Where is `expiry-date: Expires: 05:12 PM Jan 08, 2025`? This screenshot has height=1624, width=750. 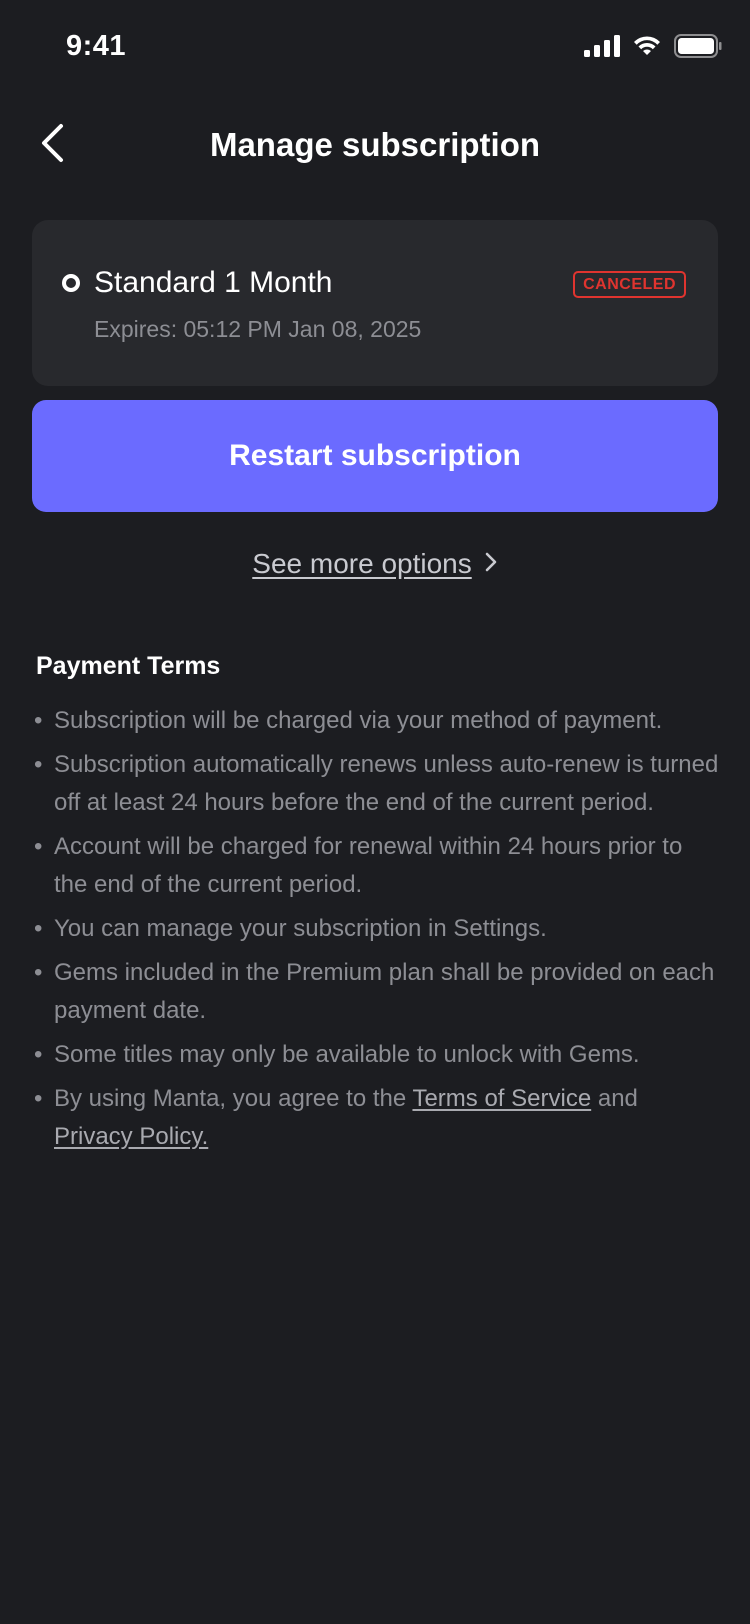
expiry-date: Expires: 05:12 PM Jan 08, 2025 is located at coordinates (258, 329).